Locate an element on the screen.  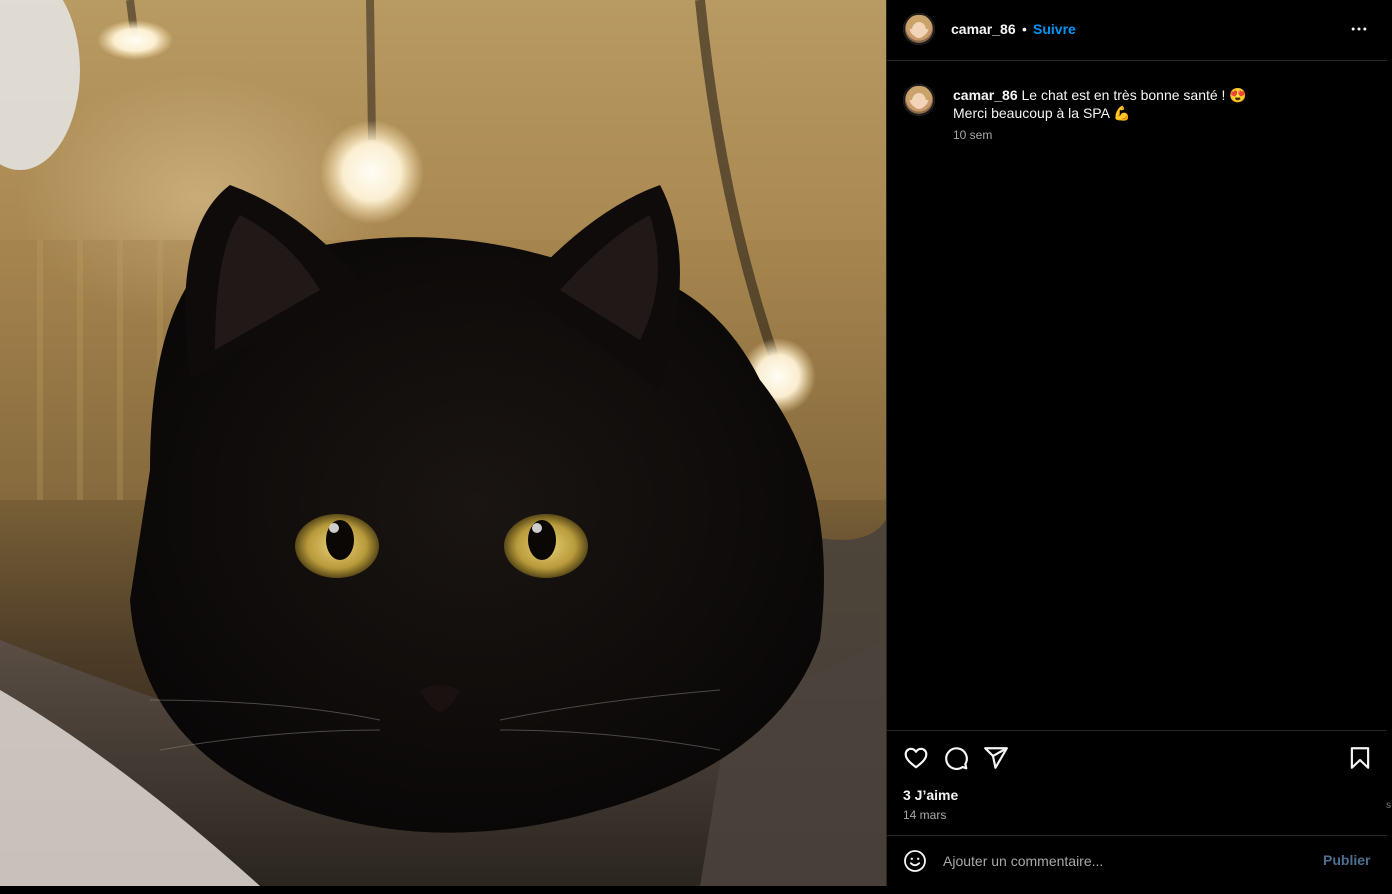
send-icon is located at coordinates (996, 758).